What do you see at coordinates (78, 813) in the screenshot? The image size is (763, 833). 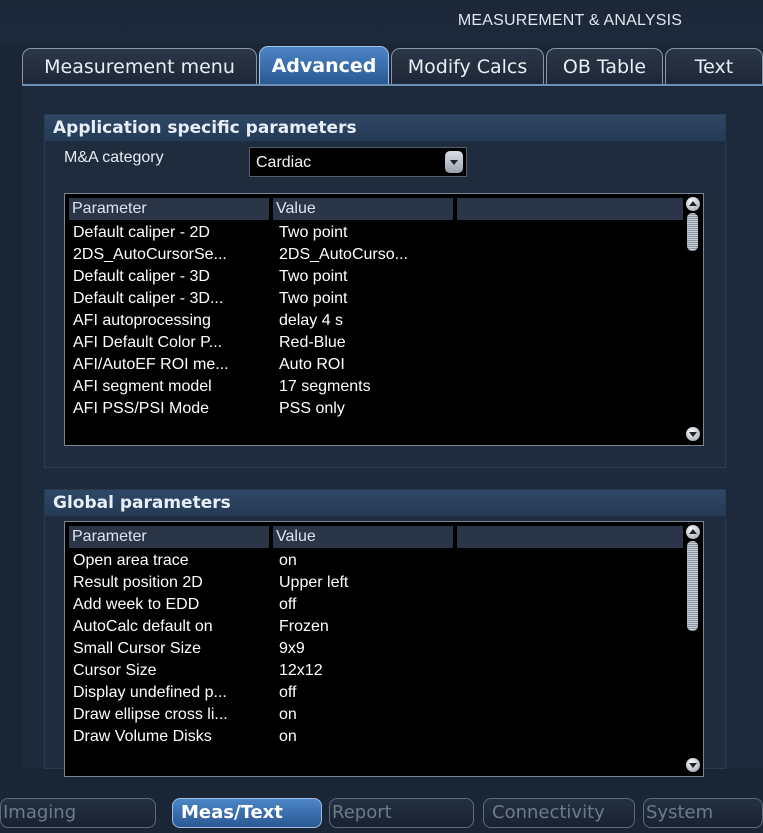 I see `bottom-tab-imaging: Imaging` at bounding box center [78, 813].